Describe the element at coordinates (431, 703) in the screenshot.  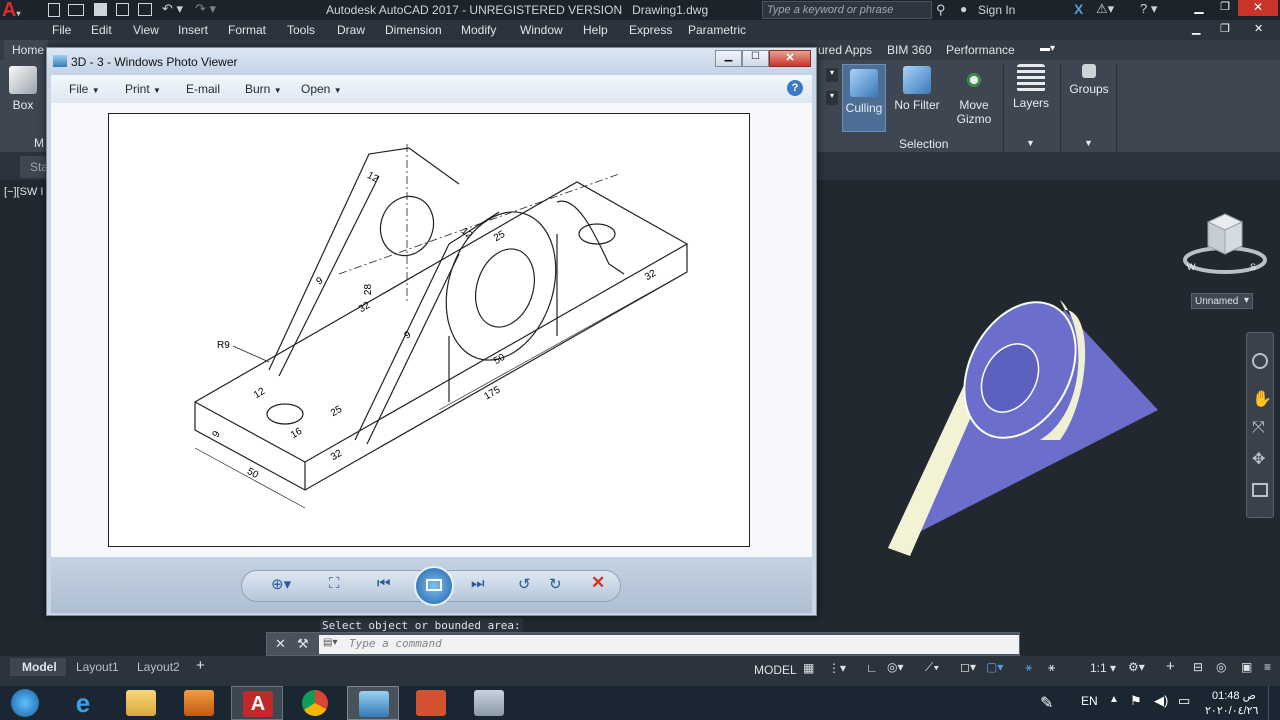
I see `taskbar-powerpoint` at that location.